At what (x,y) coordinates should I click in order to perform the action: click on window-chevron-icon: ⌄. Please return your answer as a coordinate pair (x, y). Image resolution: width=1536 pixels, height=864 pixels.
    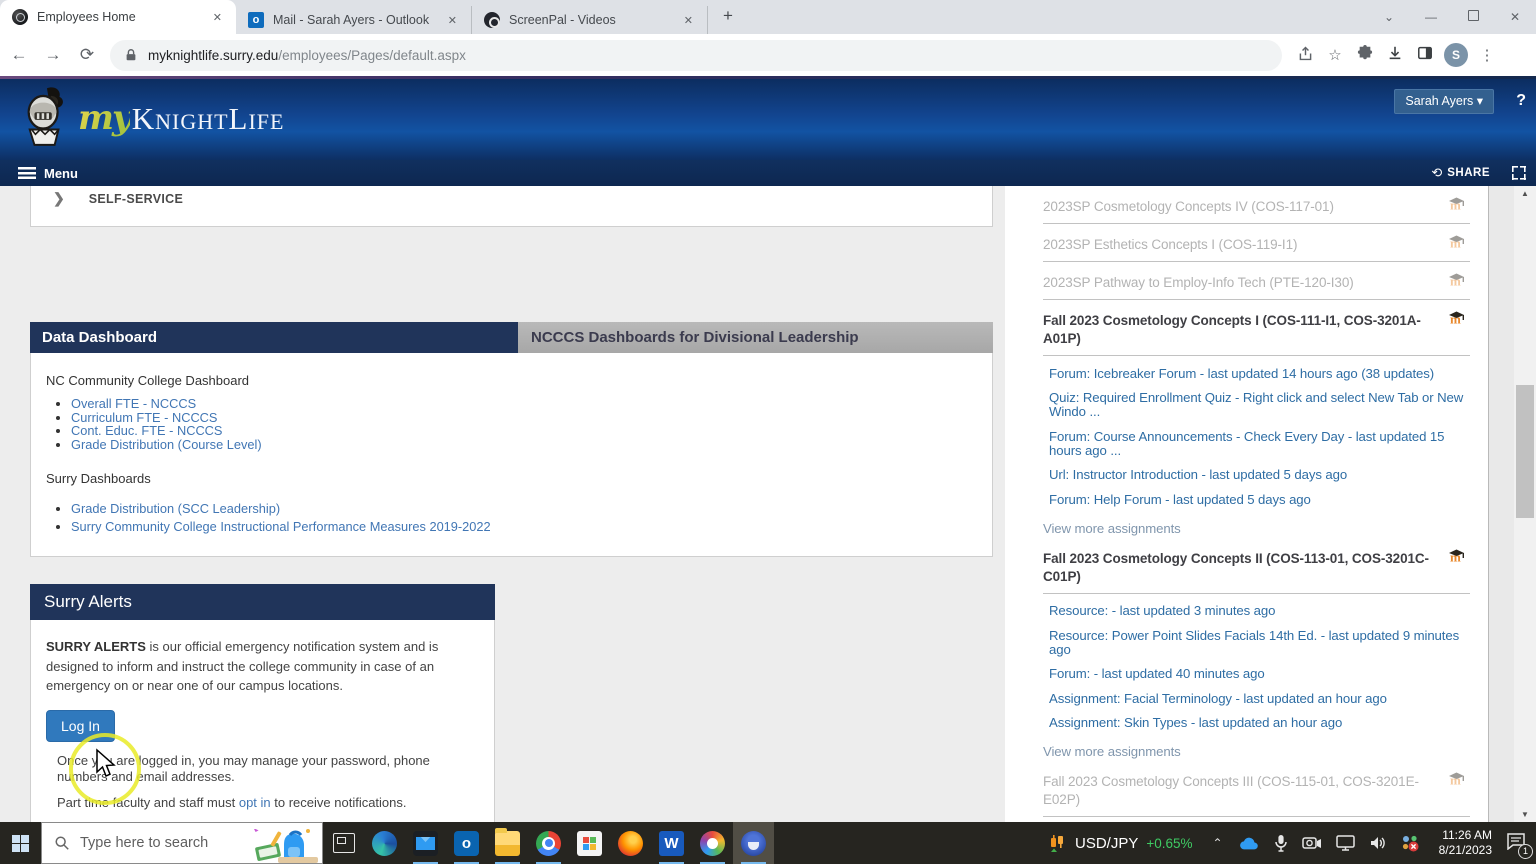
    Looking at the image, I should click on (1389, 17).